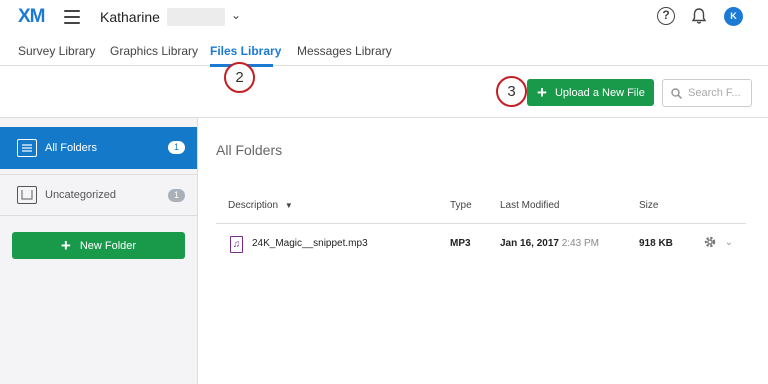  I want to click on bell-icon, so click(699, 16).